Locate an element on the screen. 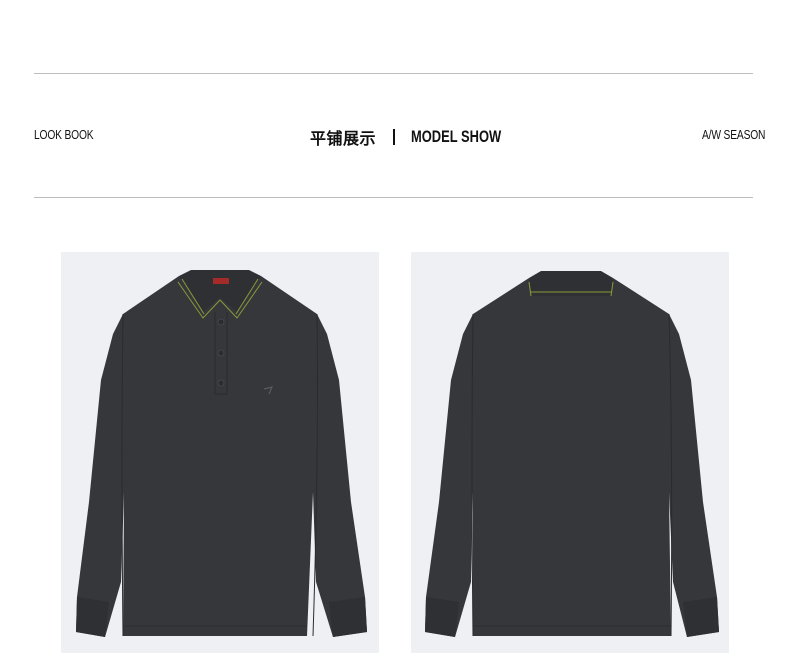  section-title: 平铺展示 MODEL SHOW is located at coordinates (420, 137).